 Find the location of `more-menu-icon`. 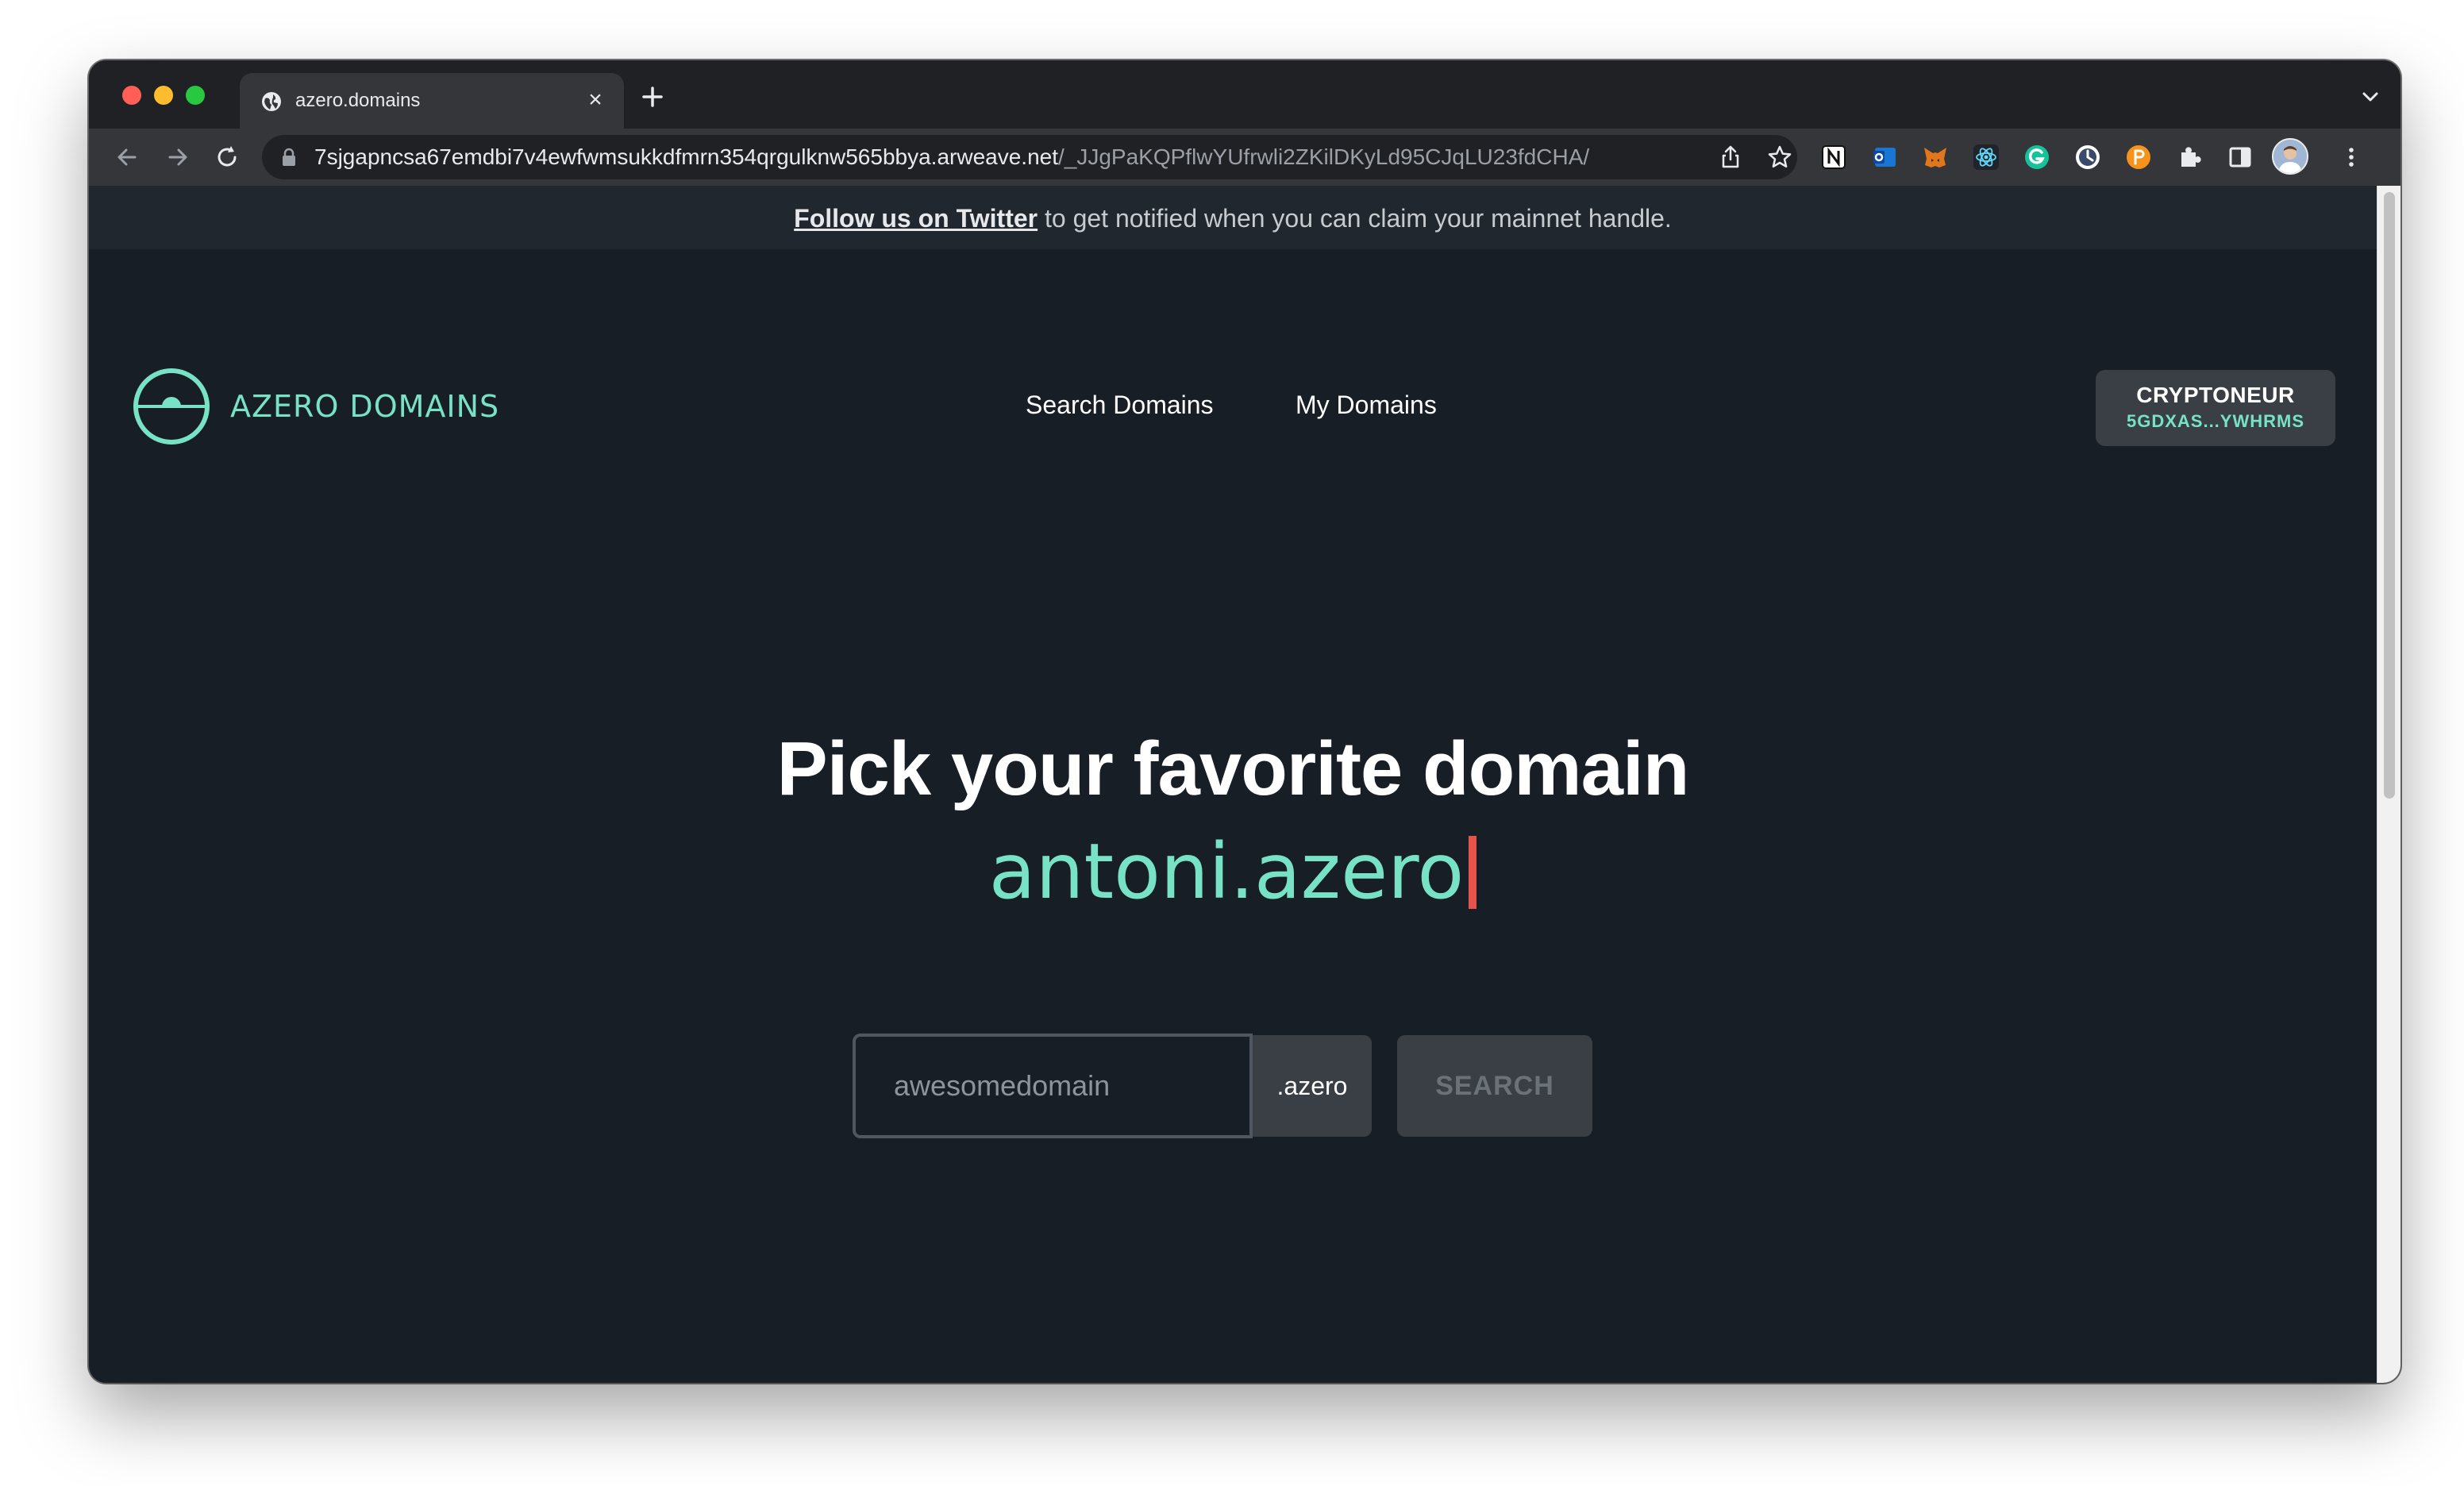

more-menu-icon is located at coordinates (2351, 157).